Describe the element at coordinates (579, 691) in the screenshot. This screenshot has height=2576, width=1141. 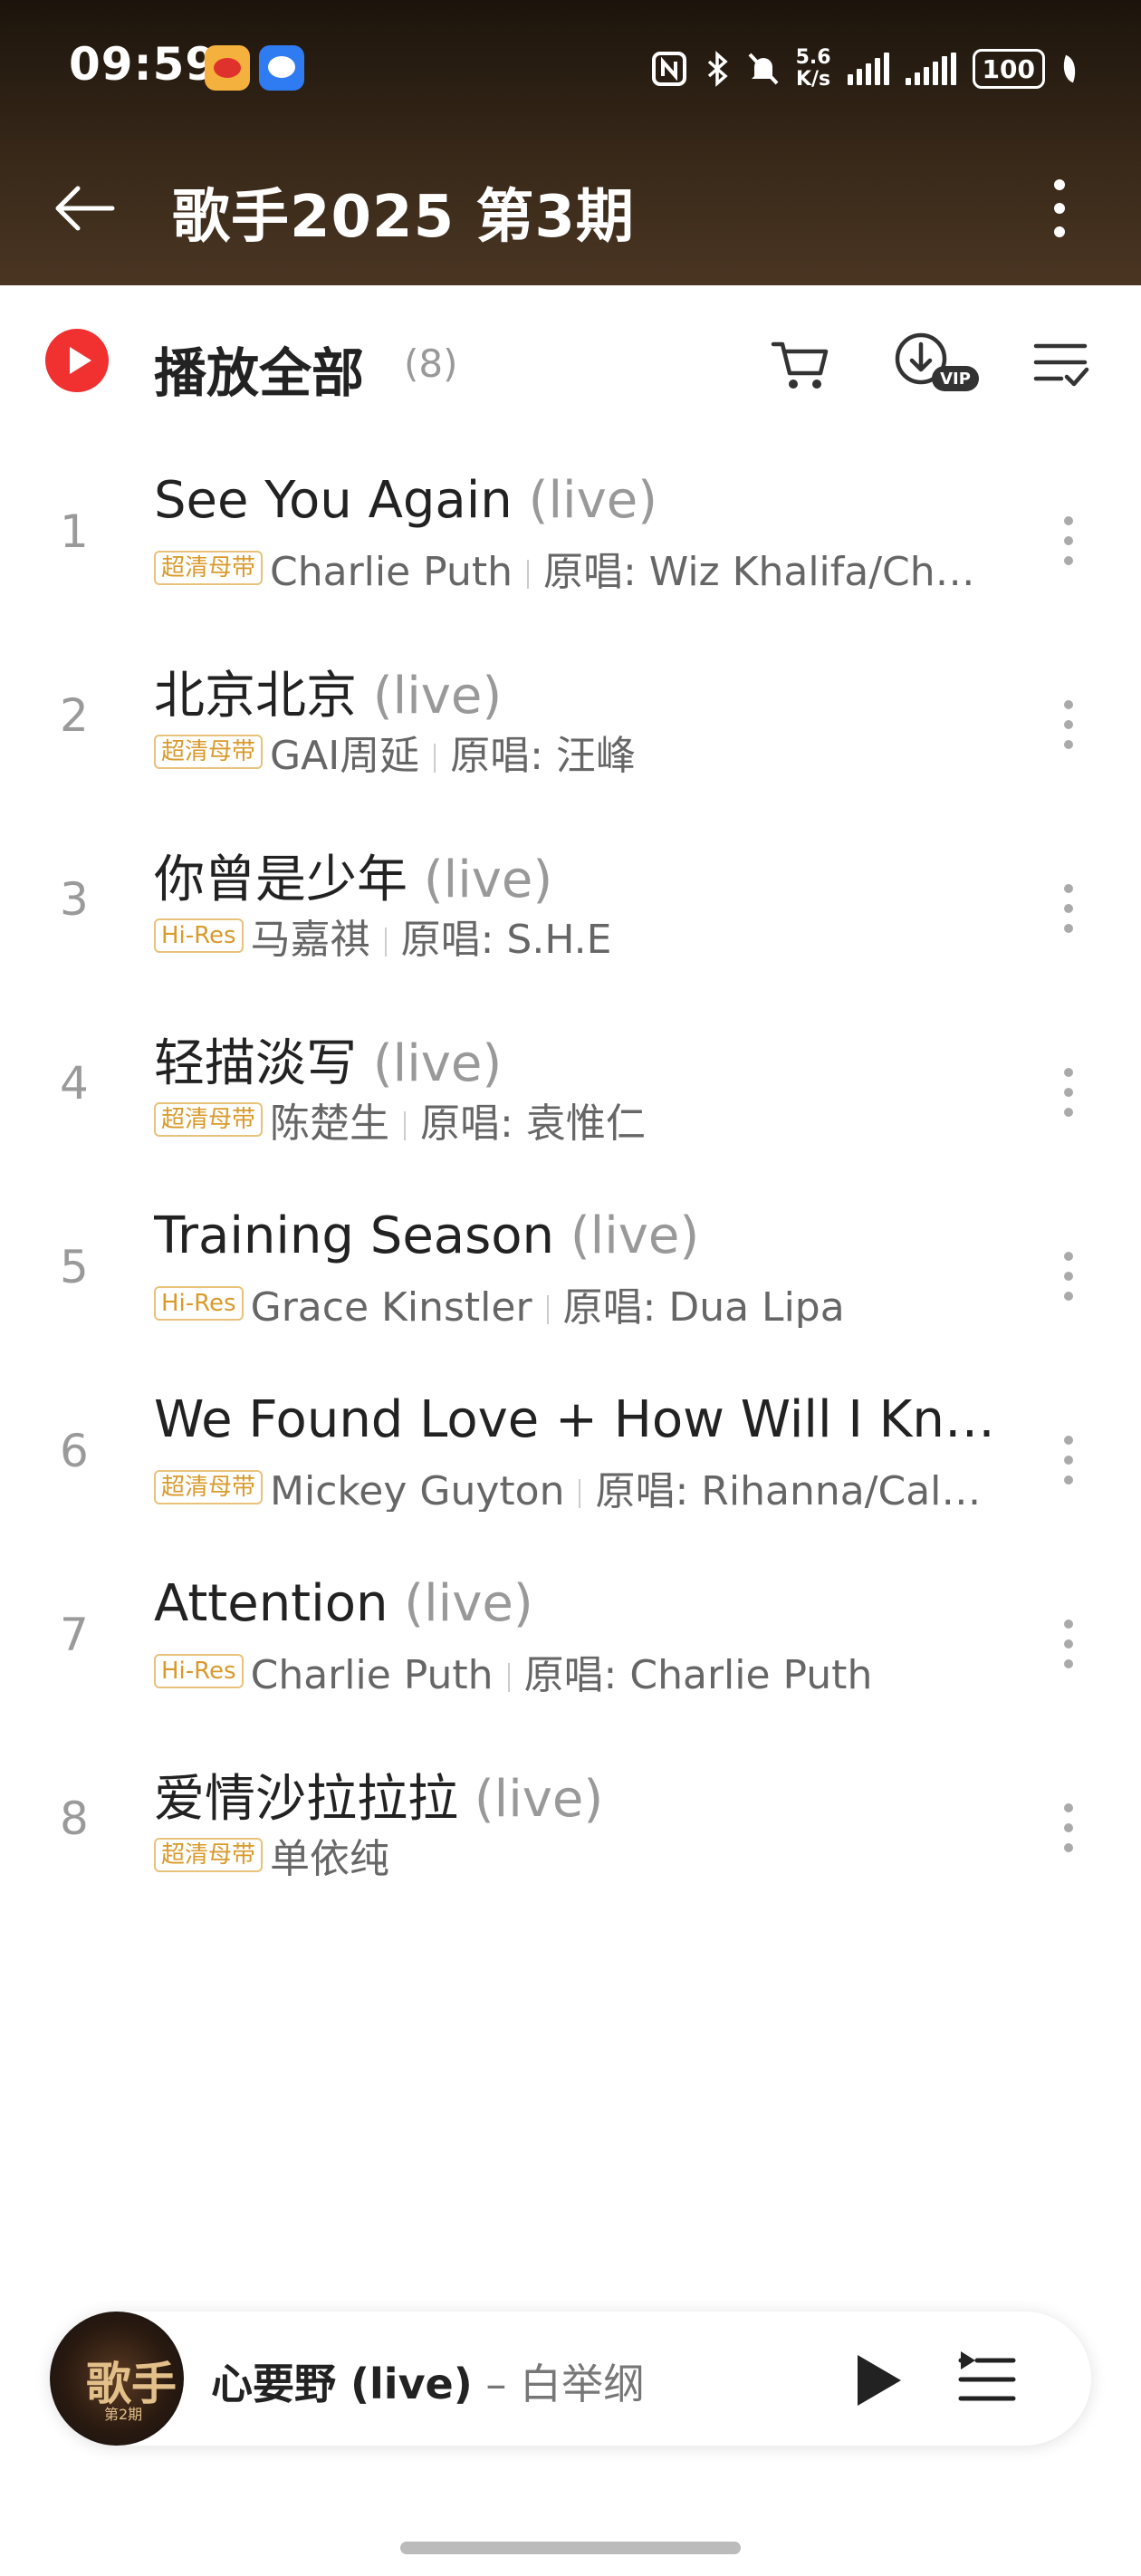
I see `song-title: 北京北京 (live)` at that location.